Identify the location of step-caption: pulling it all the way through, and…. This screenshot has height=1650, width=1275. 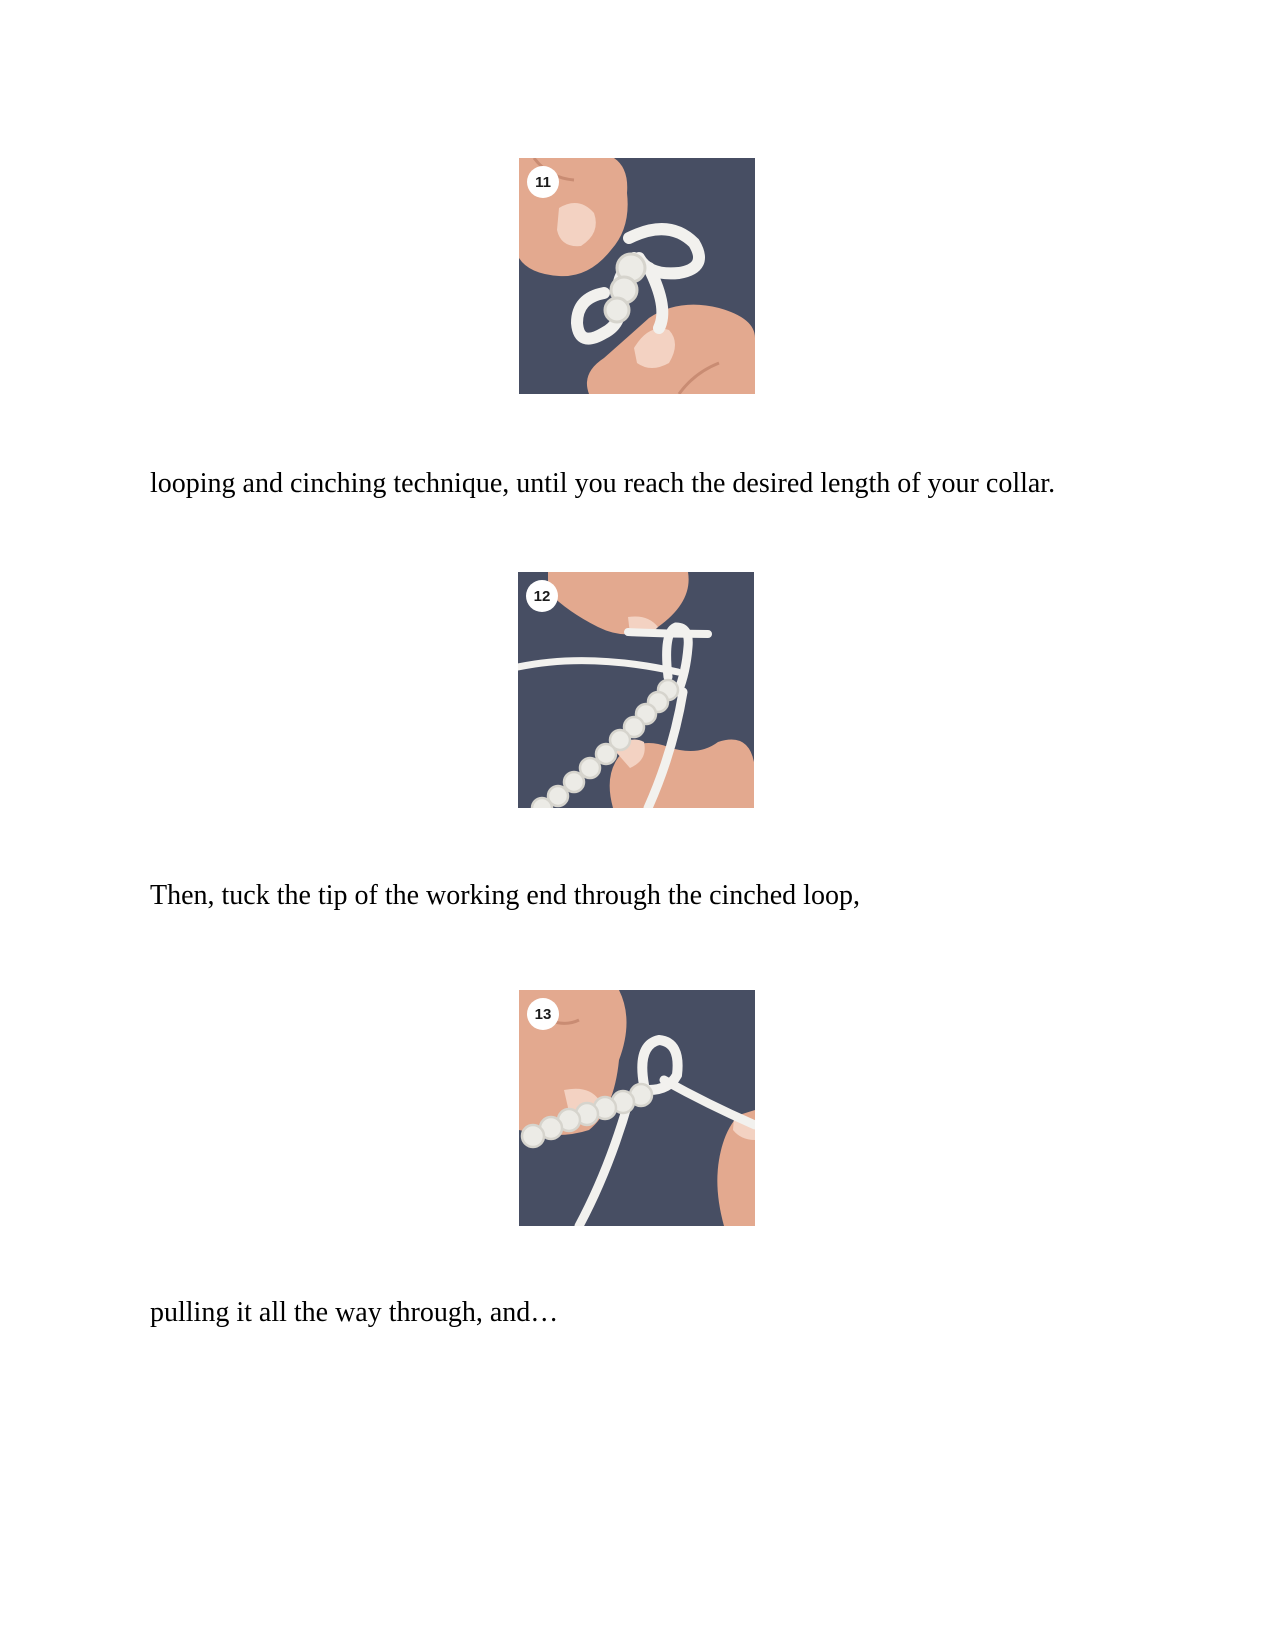
(354, 1312).